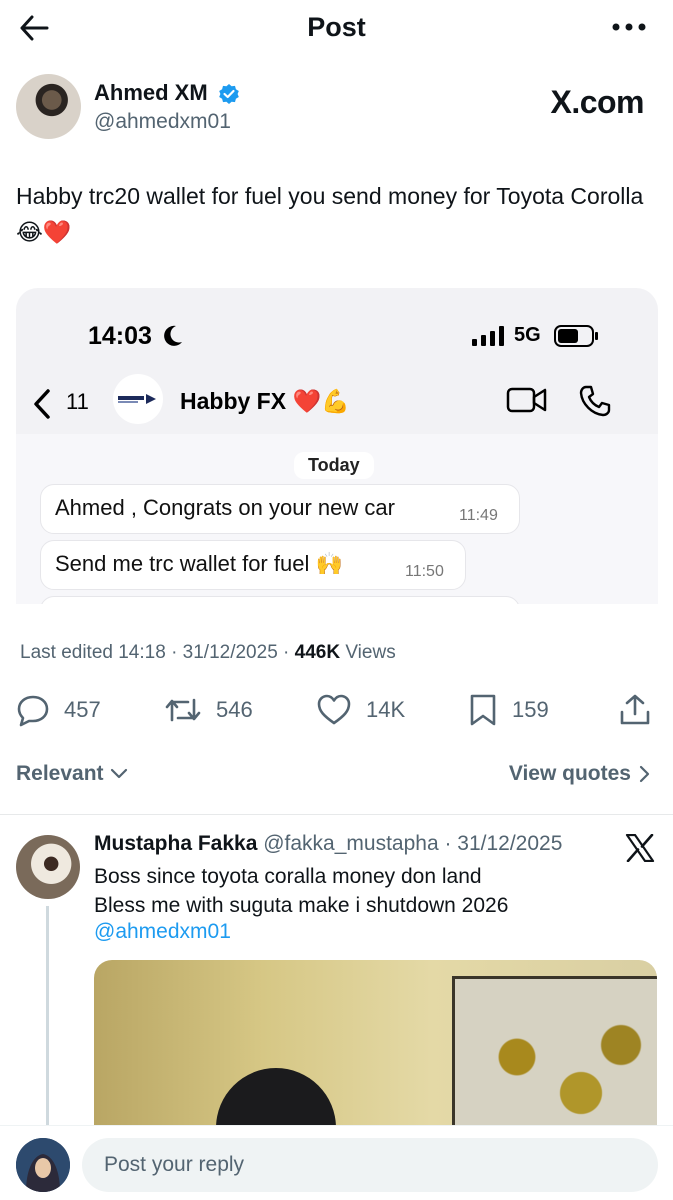 The width and height of the screenshot is (673, 1200). What do you see at coordinates (58, 710) in the screenshot?
I see `reply-button: 457` at bounding box center [58, 710].